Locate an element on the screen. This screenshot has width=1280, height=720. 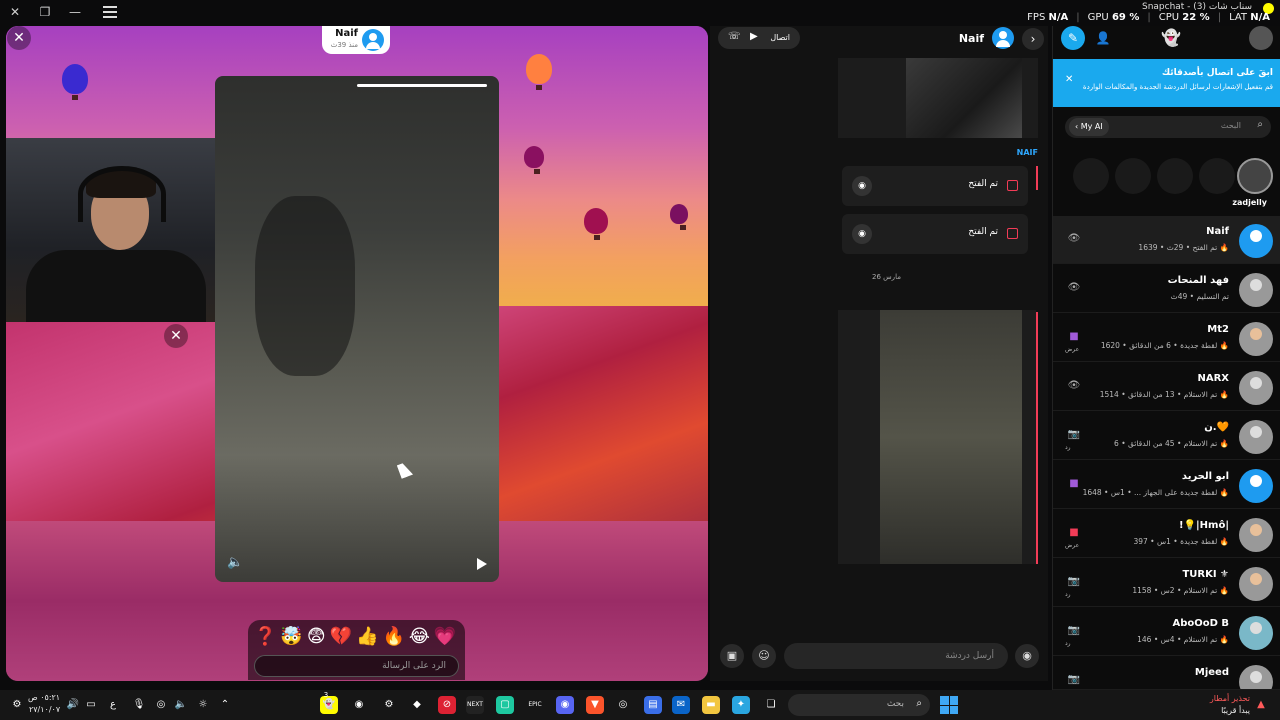
outlook-icon: ✉ is located at coordinates (681, 705).